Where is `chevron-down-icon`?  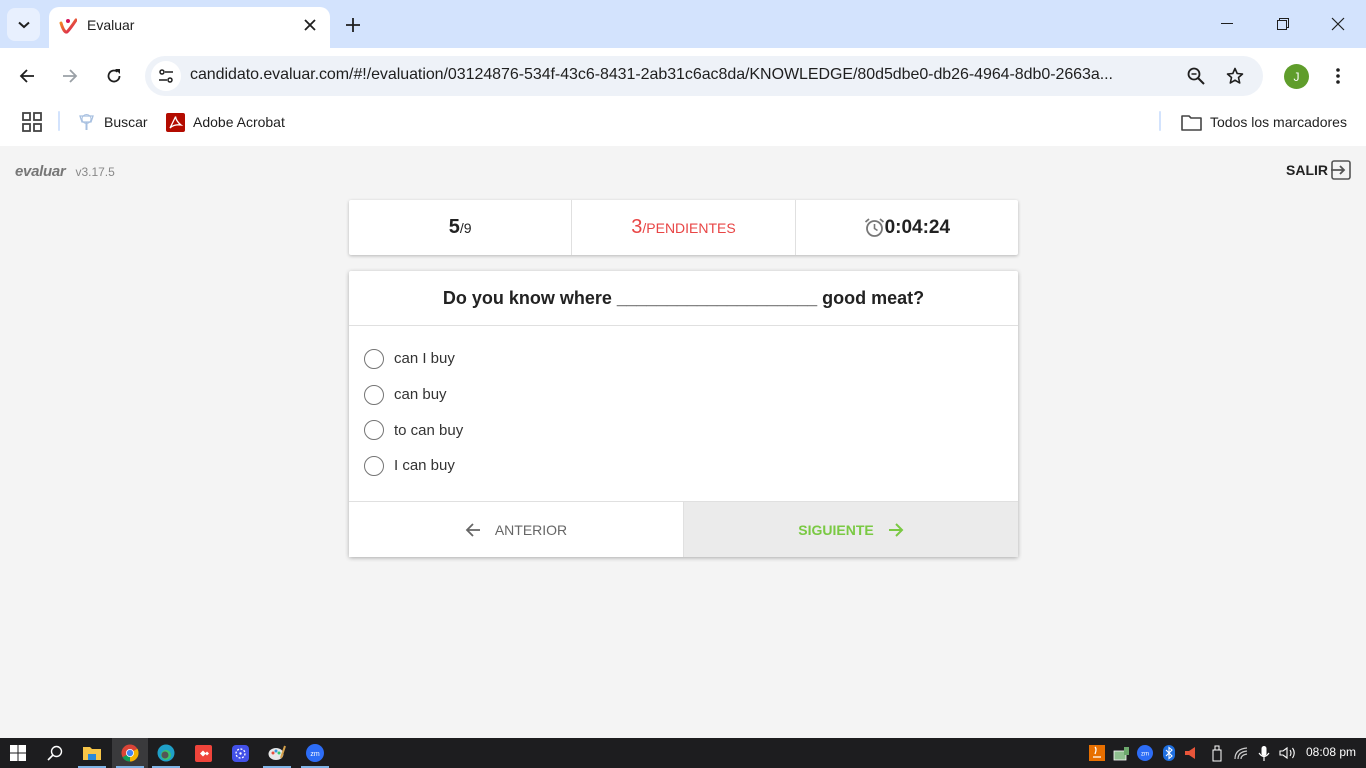
chevron-down-icon is located at coordinates (23, 24).